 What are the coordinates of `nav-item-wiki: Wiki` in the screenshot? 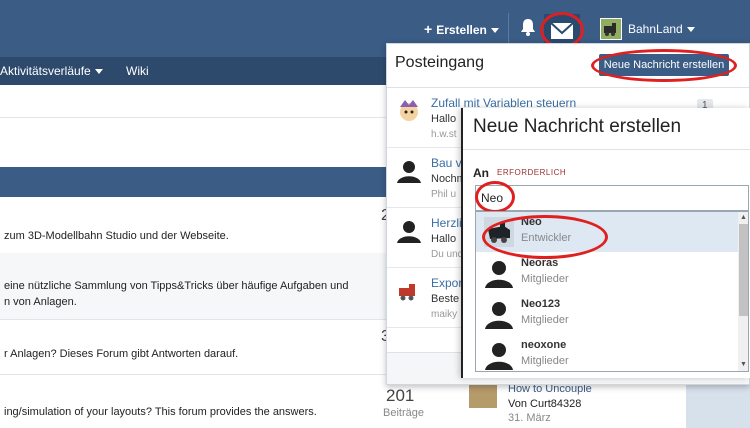 It's located at (137, 71).